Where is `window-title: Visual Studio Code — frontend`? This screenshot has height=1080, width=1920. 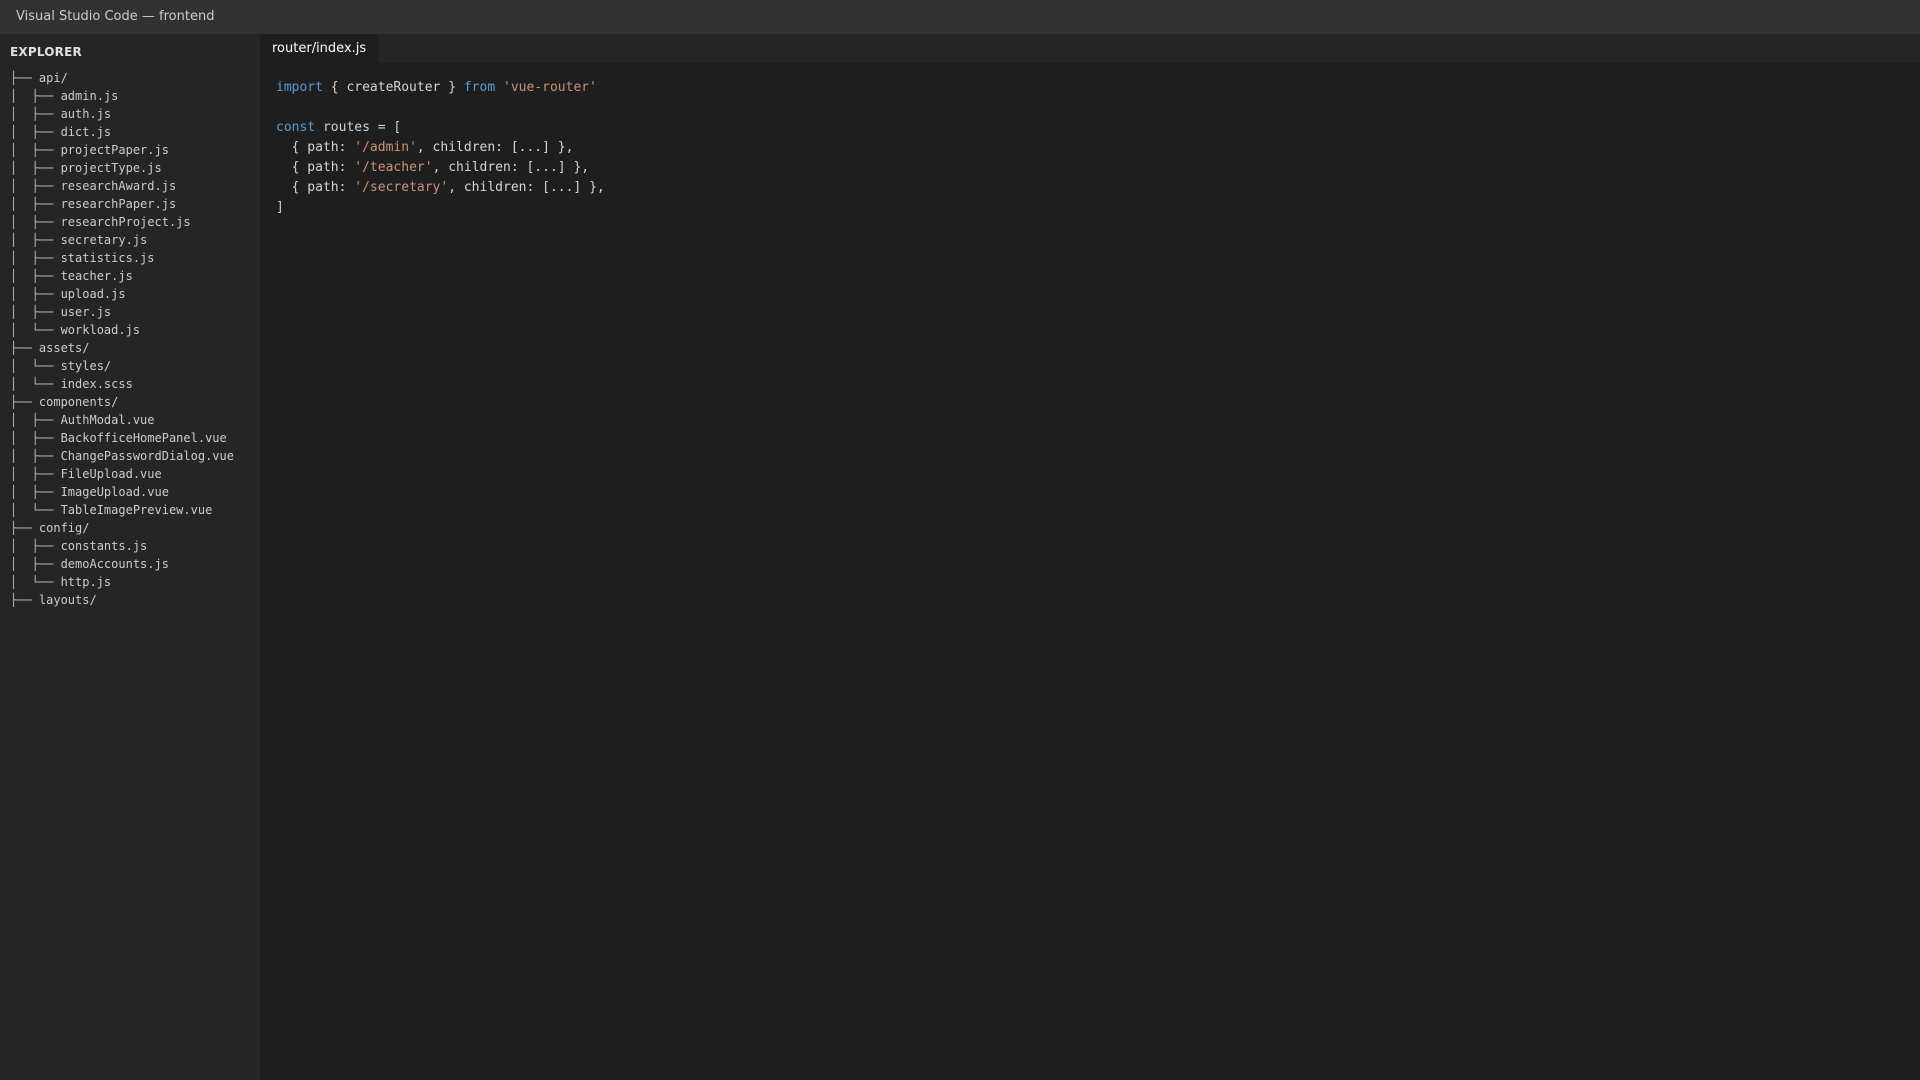 window-title: Visual Studio Code — frontend is located at coordinates (115, 16).